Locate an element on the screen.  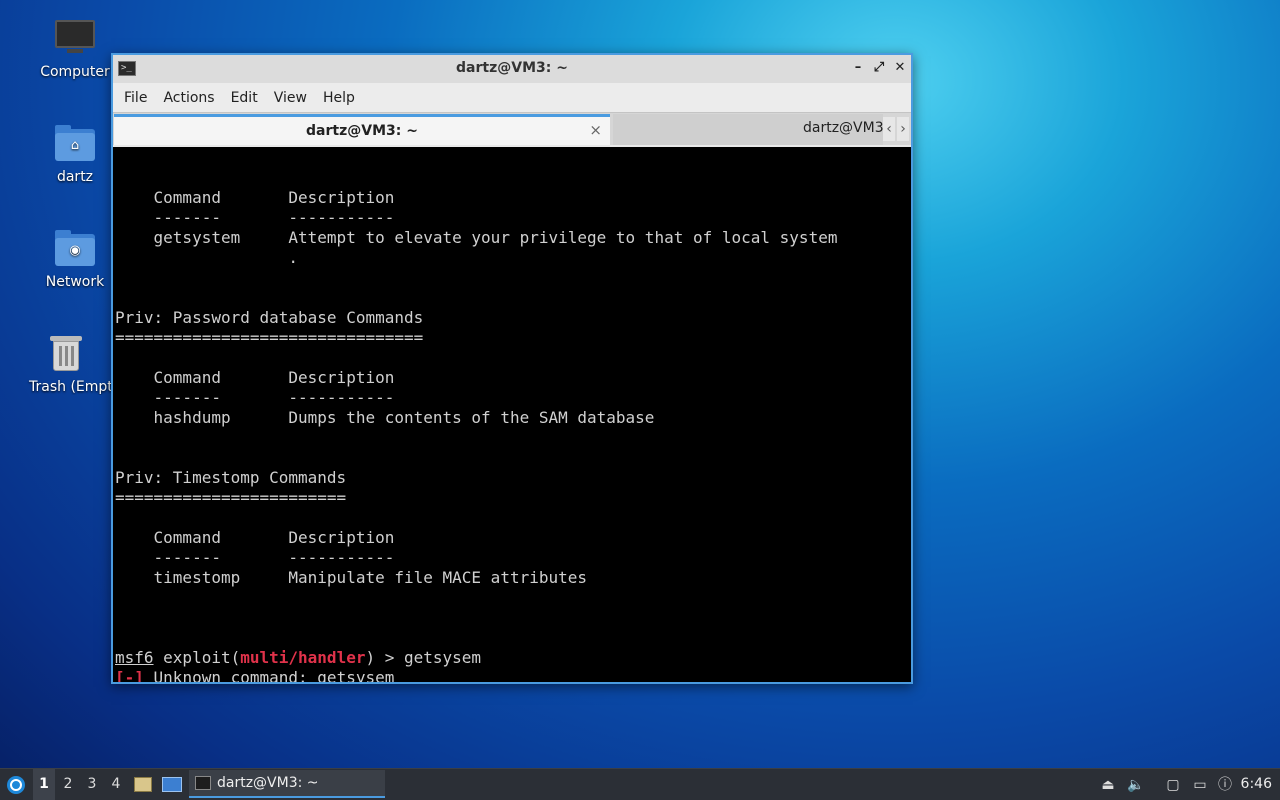
menu-actions: Actions is located at coordinates (188, 98).